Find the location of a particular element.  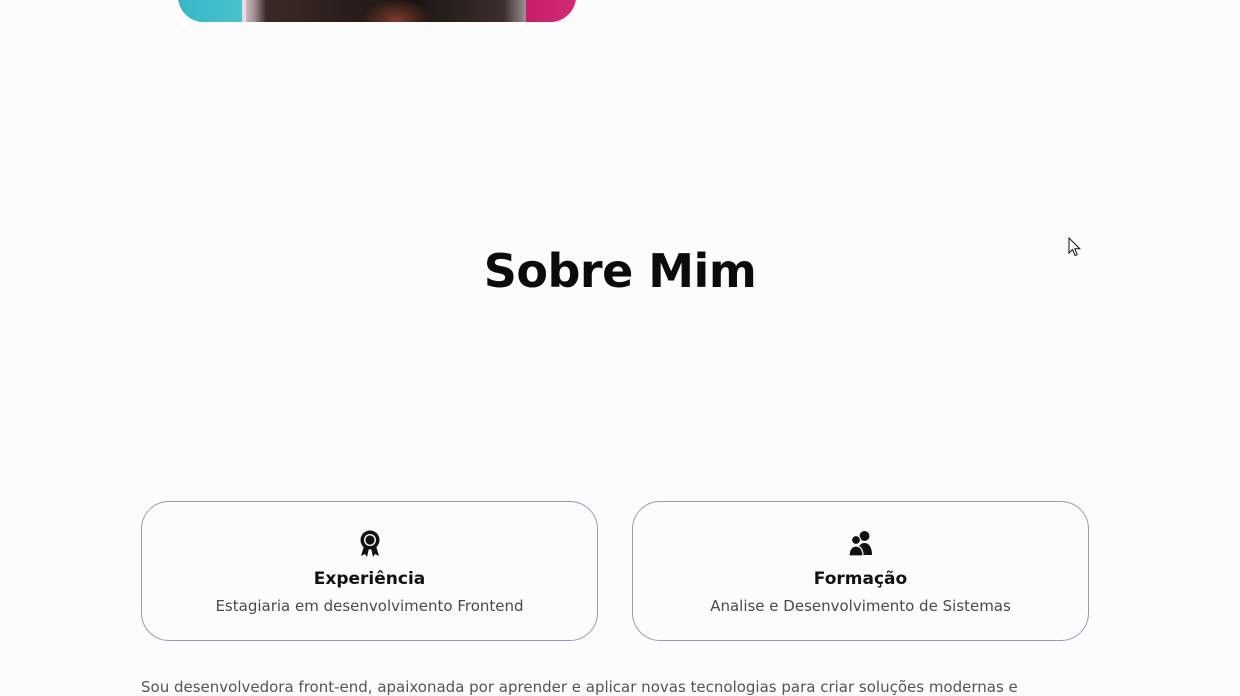

award-icon is located at coordinates (369, 543).